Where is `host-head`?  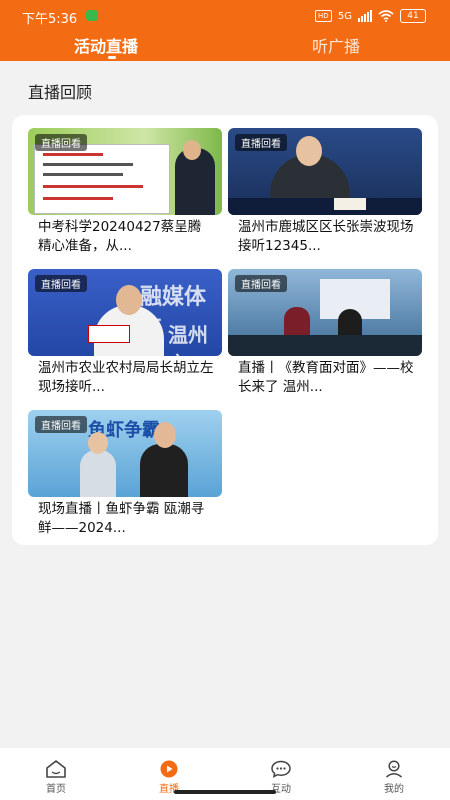
host-head is located at coordinates (98, 443).